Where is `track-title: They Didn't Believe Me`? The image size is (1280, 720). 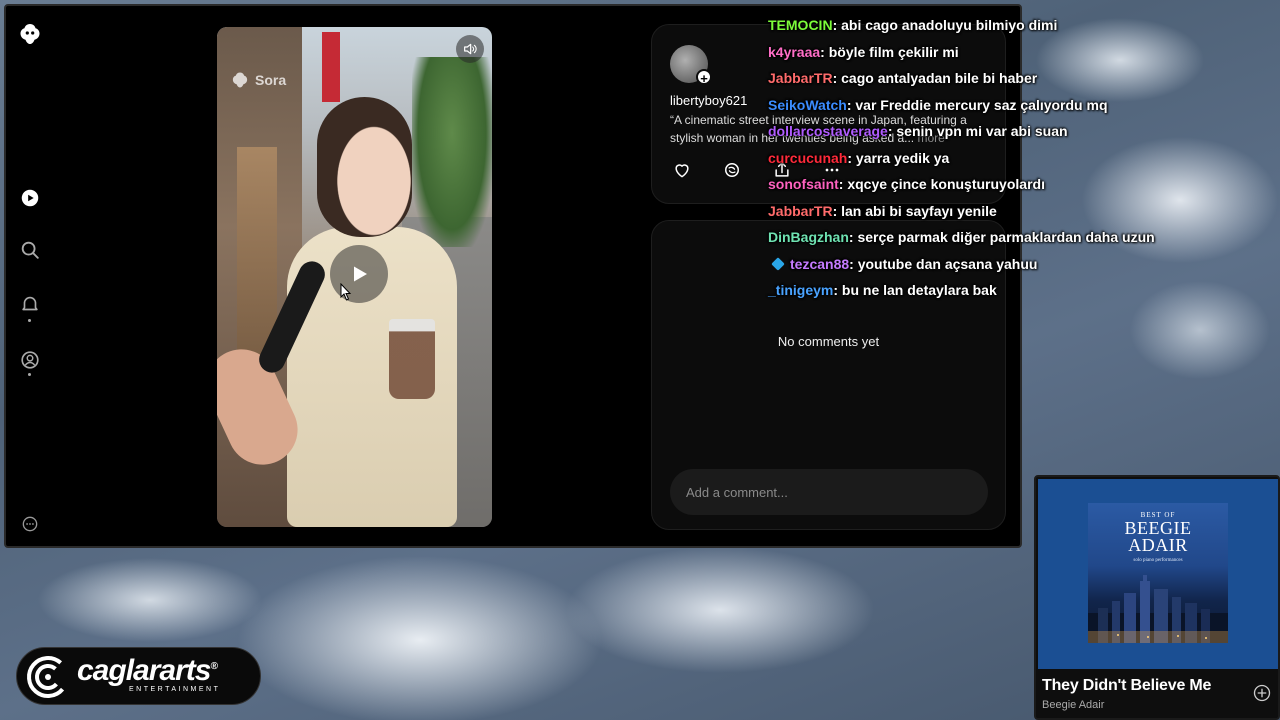 track-title: They Didn't Believe Me is located at coordinates (1127, 685).